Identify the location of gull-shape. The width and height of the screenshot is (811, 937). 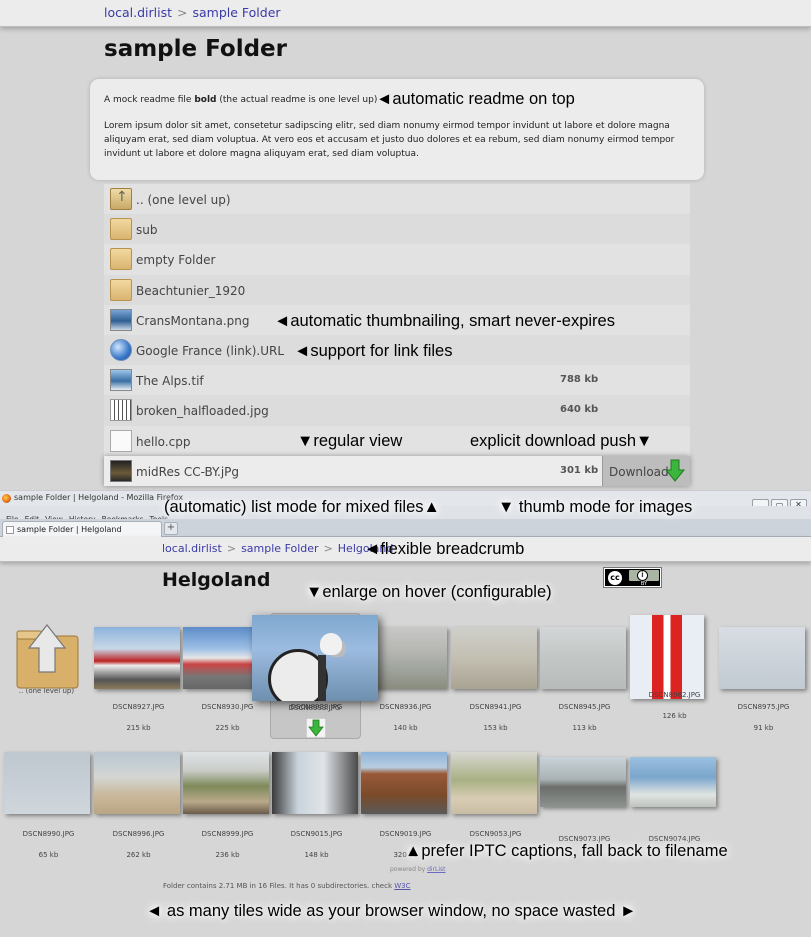
(331, 644).